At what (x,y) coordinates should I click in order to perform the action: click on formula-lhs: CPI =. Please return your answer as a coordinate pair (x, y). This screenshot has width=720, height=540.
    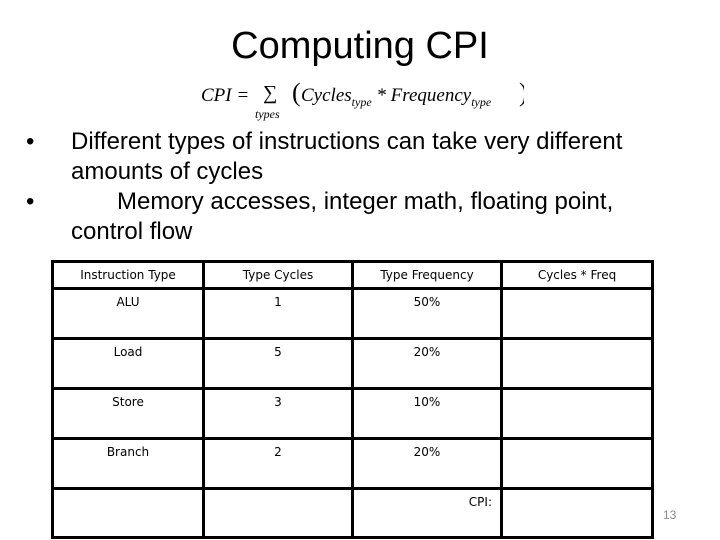
    Looking at the image, I should click on (225, 95).